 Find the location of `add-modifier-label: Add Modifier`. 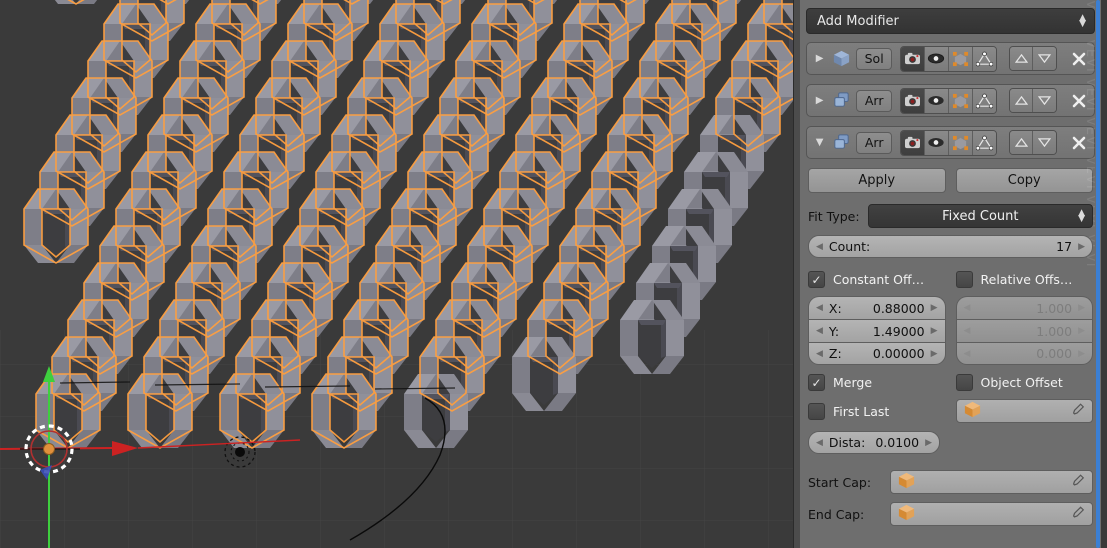

add-modifier-label: Add Modifier is located at coordinates (858, 21).